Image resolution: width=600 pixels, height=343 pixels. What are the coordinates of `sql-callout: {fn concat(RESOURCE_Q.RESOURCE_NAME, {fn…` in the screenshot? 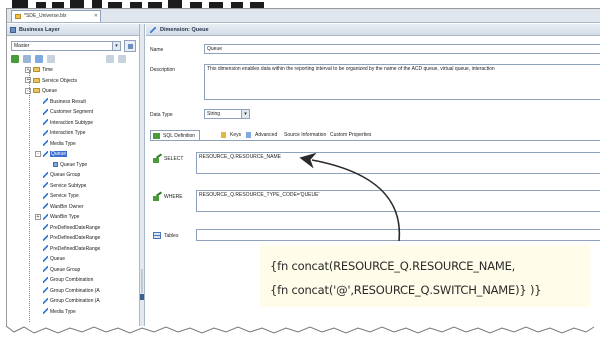 It's located at (425, 276).